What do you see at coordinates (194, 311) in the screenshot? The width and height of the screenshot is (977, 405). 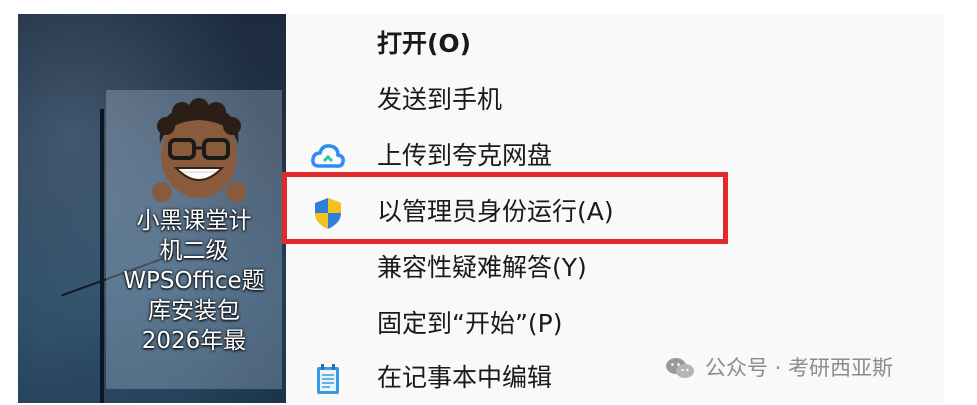 I see `icon-label-line: 库安装包` at bounding box center [194, 311].